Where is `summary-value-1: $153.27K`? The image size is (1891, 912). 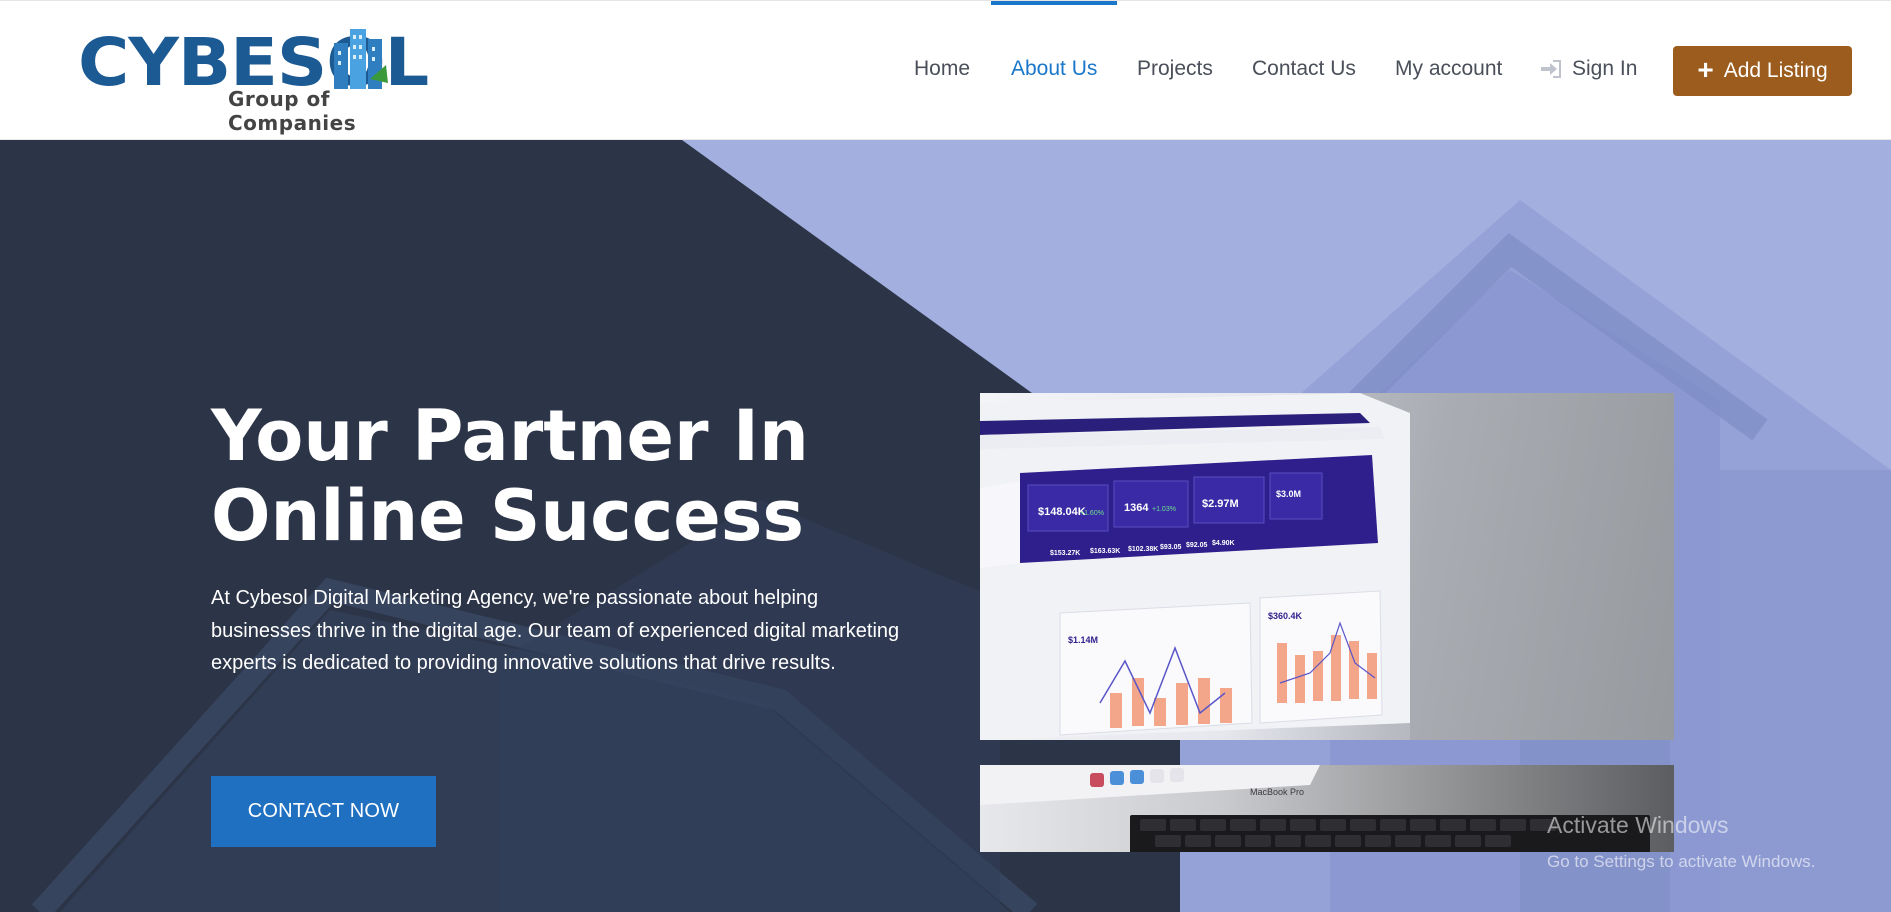
summary-value-1: $153.27K is located at coordinates (1065, 553).